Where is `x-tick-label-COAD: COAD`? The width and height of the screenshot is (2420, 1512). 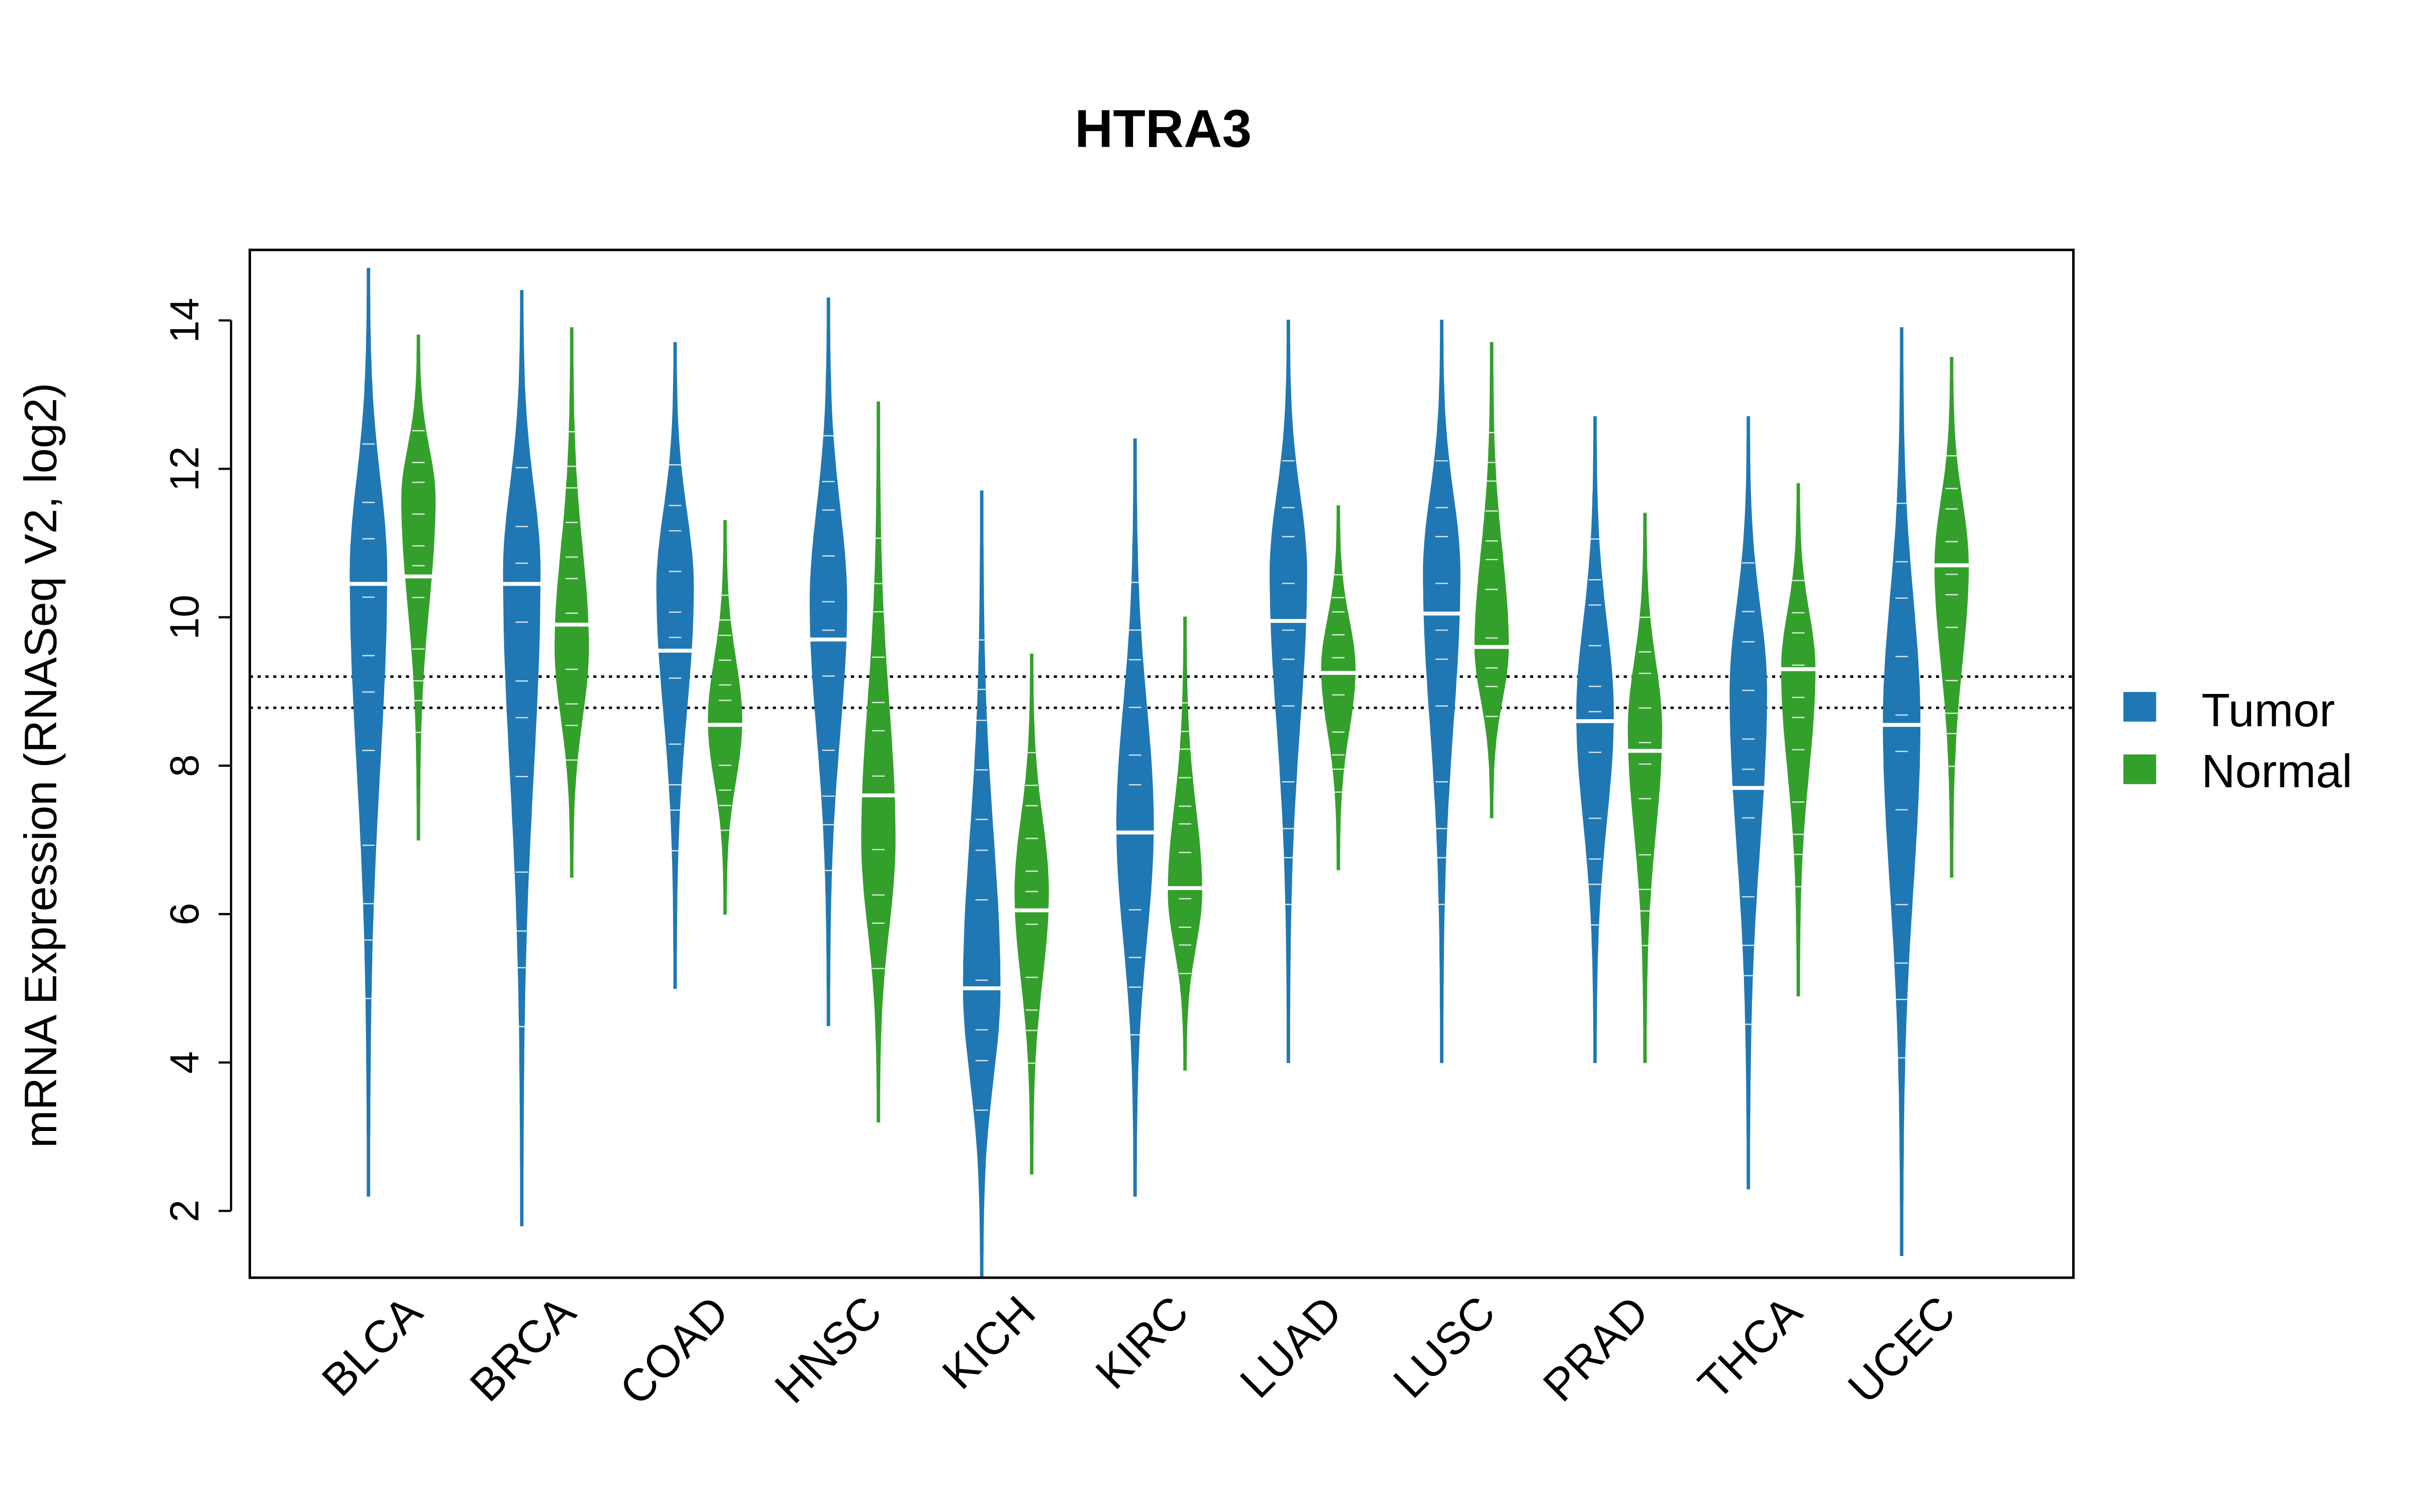
x-tick-label-COAD: COAD is located at coordinates (675, 1351).